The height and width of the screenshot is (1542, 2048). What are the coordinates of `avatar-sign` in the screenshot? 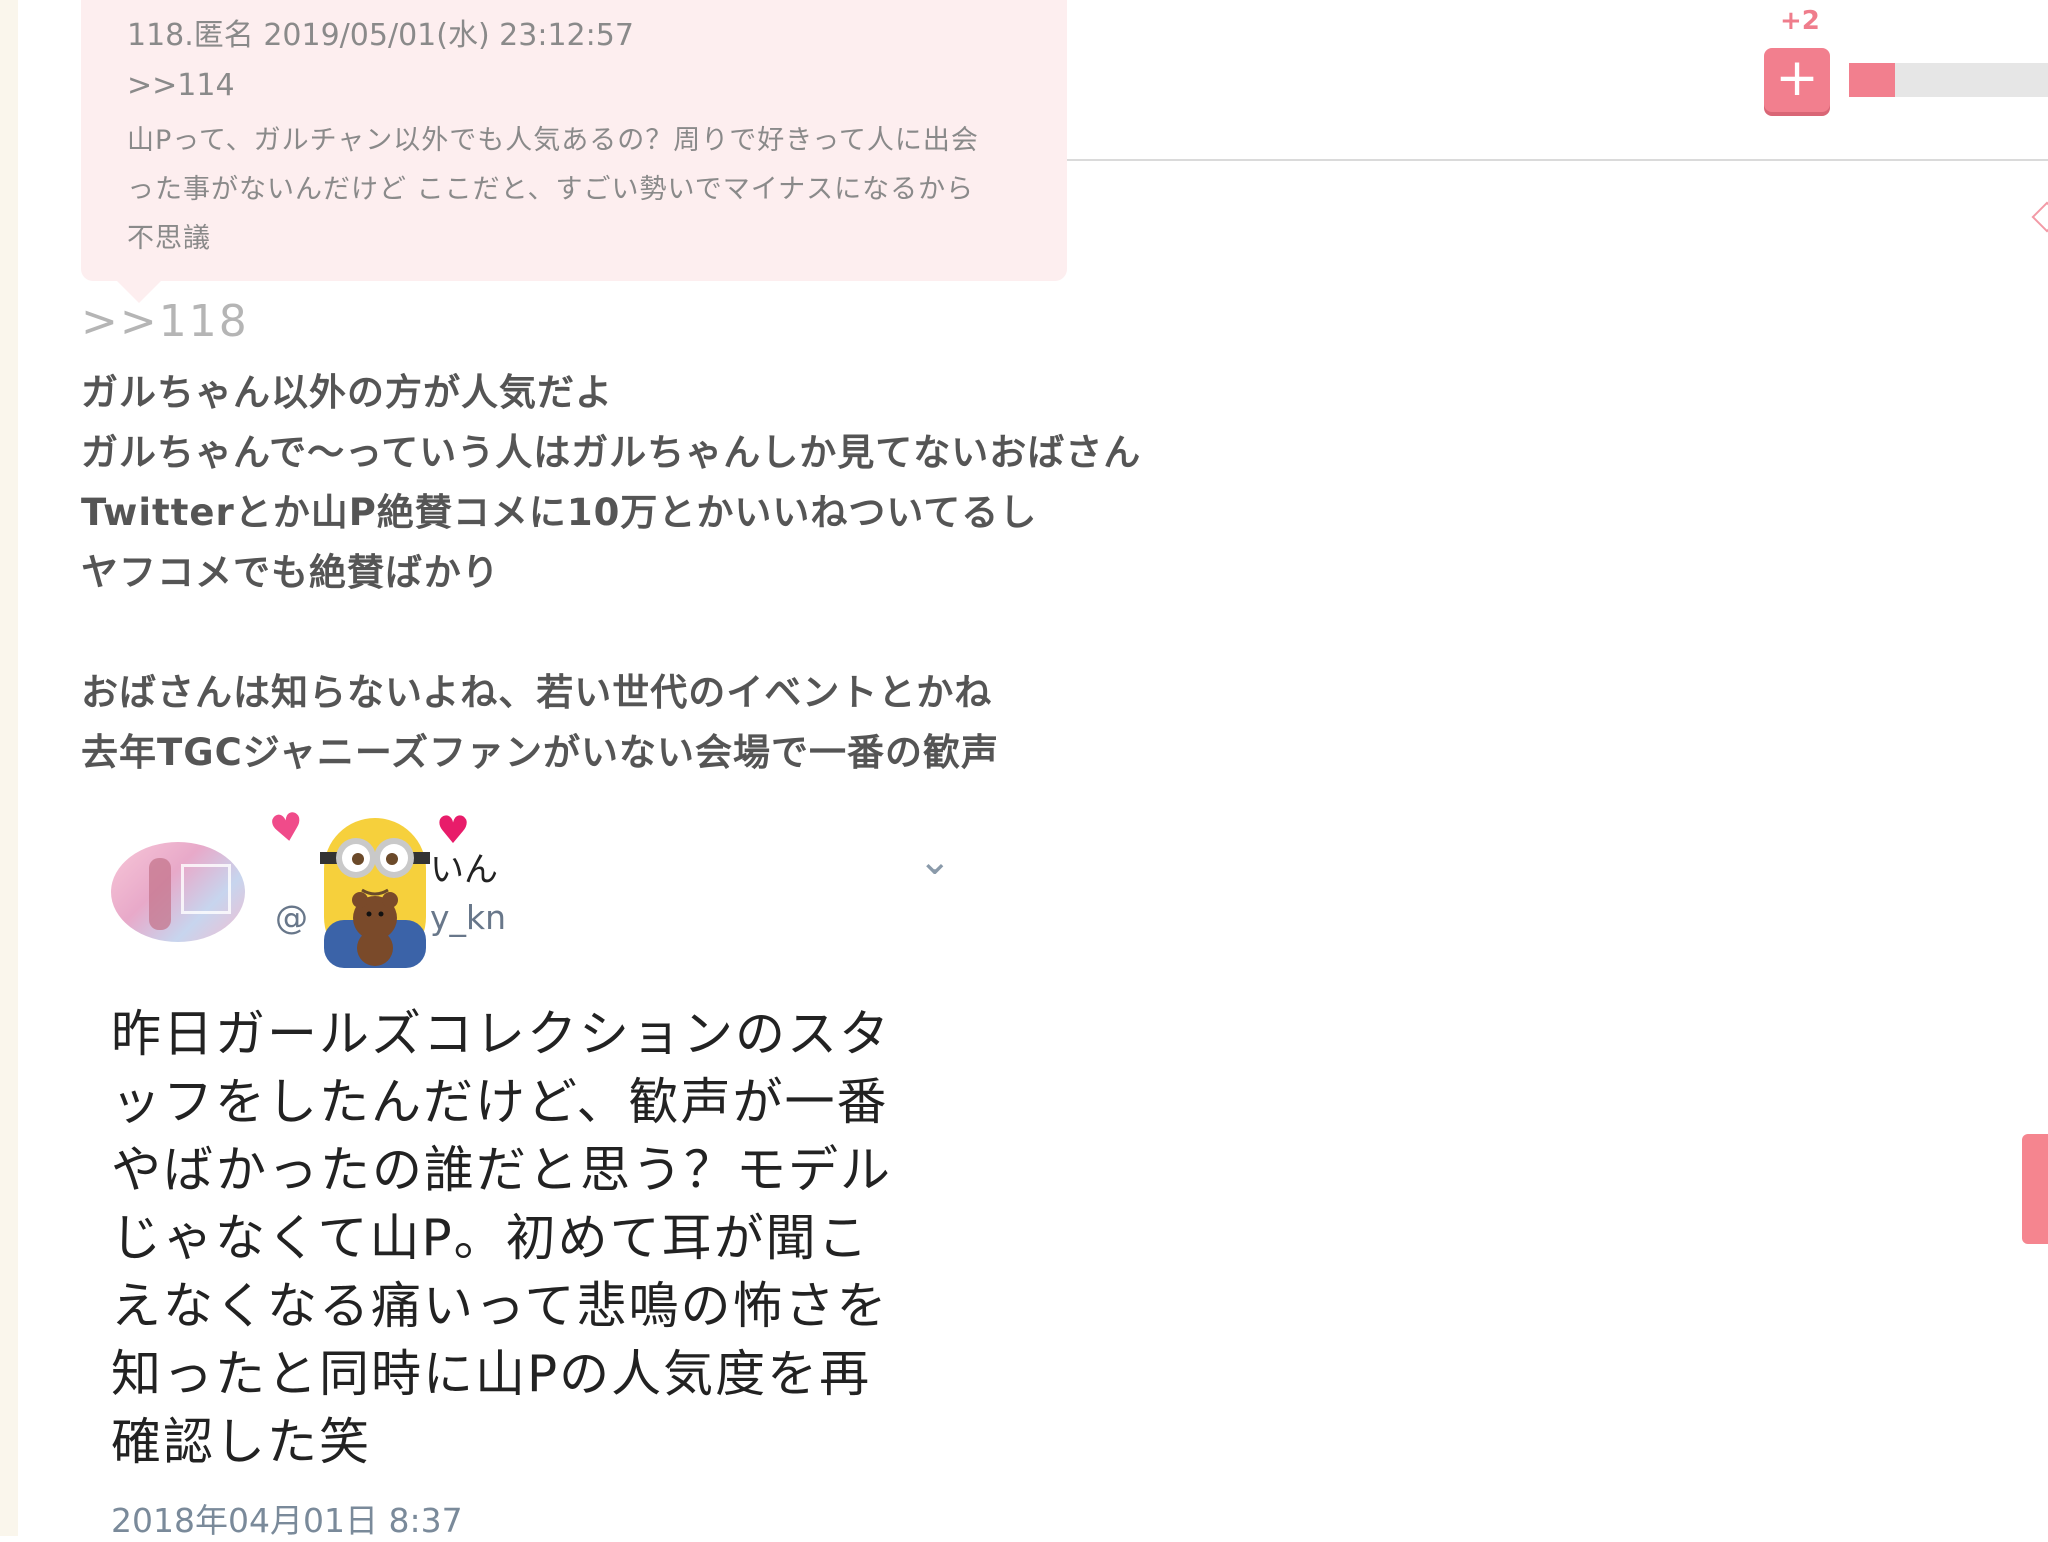 It's located at (206, 889).